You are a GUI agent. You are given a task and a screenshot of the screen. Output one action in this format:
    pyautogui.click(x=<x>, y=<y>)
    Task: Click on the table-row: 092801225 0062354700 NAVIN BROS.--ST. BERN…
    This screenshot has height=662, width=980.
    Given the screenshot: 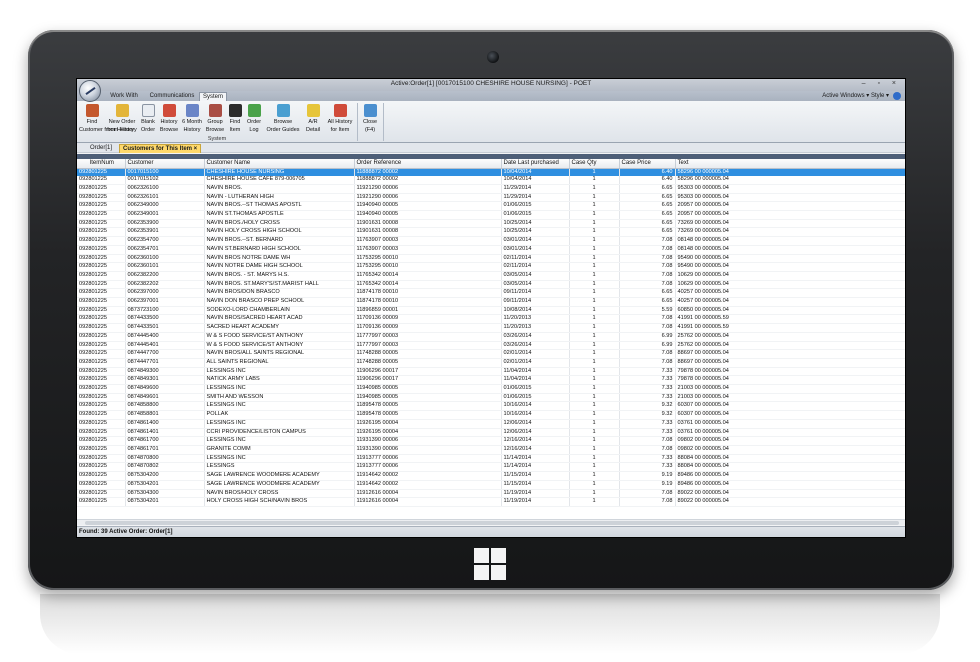 What is the action you would take?
    pyautogui.click(x=491, y=241)
    